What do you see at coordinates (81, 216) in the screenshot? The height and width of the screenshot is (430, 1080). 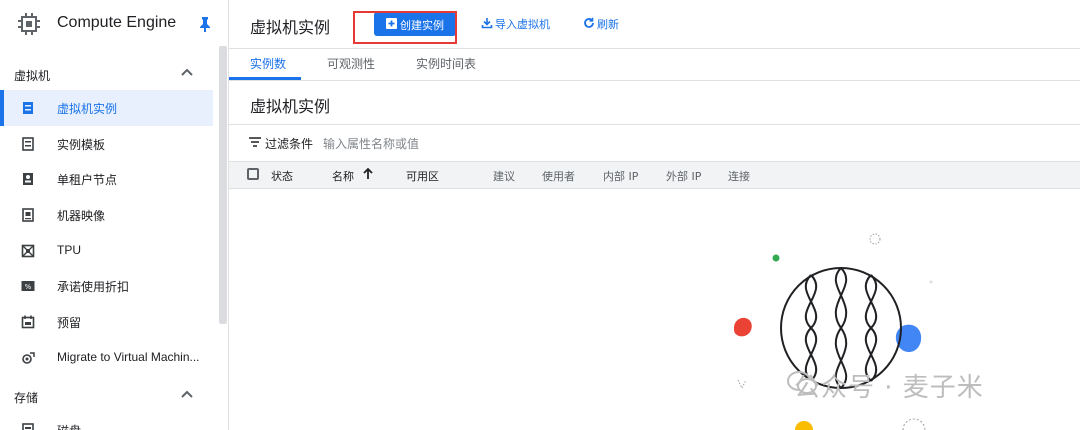 I see `sidebar-item-label: 机器映像` at bounding box center [81, 216].